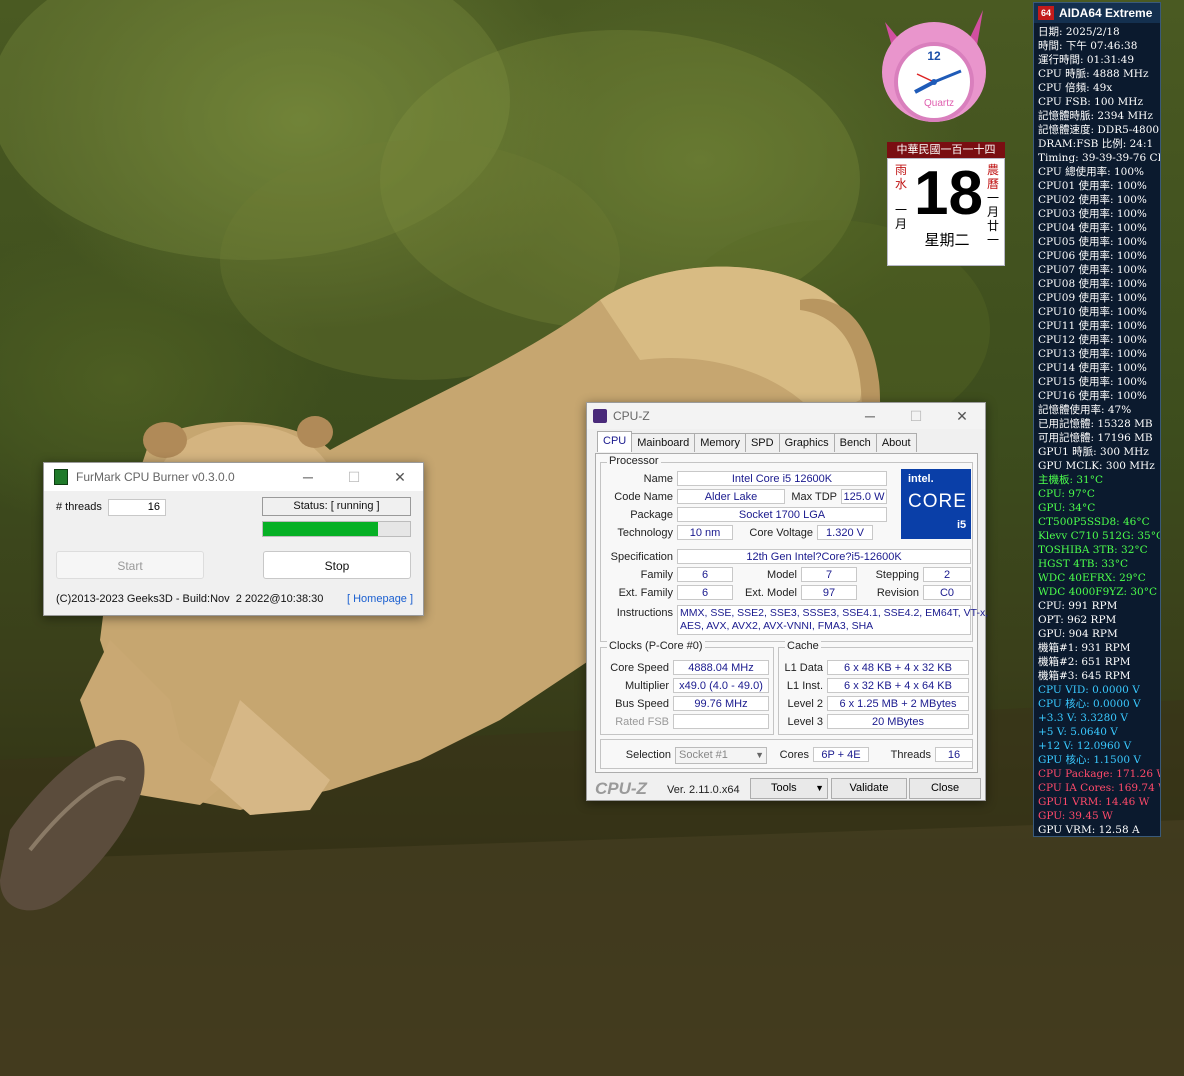  Describe the element at coordinates (705, 574) in the screenshot. I see `family-value: 6` at that location.